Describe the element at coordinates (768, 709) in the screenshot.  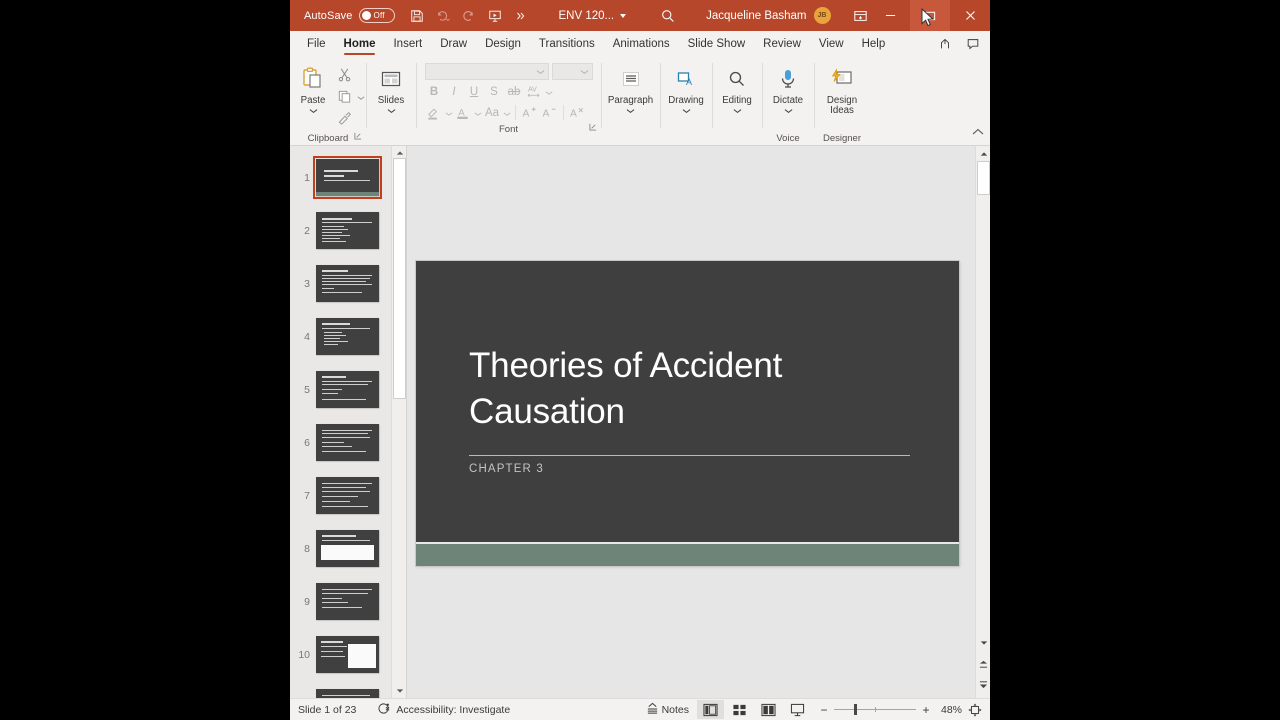
I see `reading-view-button` at that location.